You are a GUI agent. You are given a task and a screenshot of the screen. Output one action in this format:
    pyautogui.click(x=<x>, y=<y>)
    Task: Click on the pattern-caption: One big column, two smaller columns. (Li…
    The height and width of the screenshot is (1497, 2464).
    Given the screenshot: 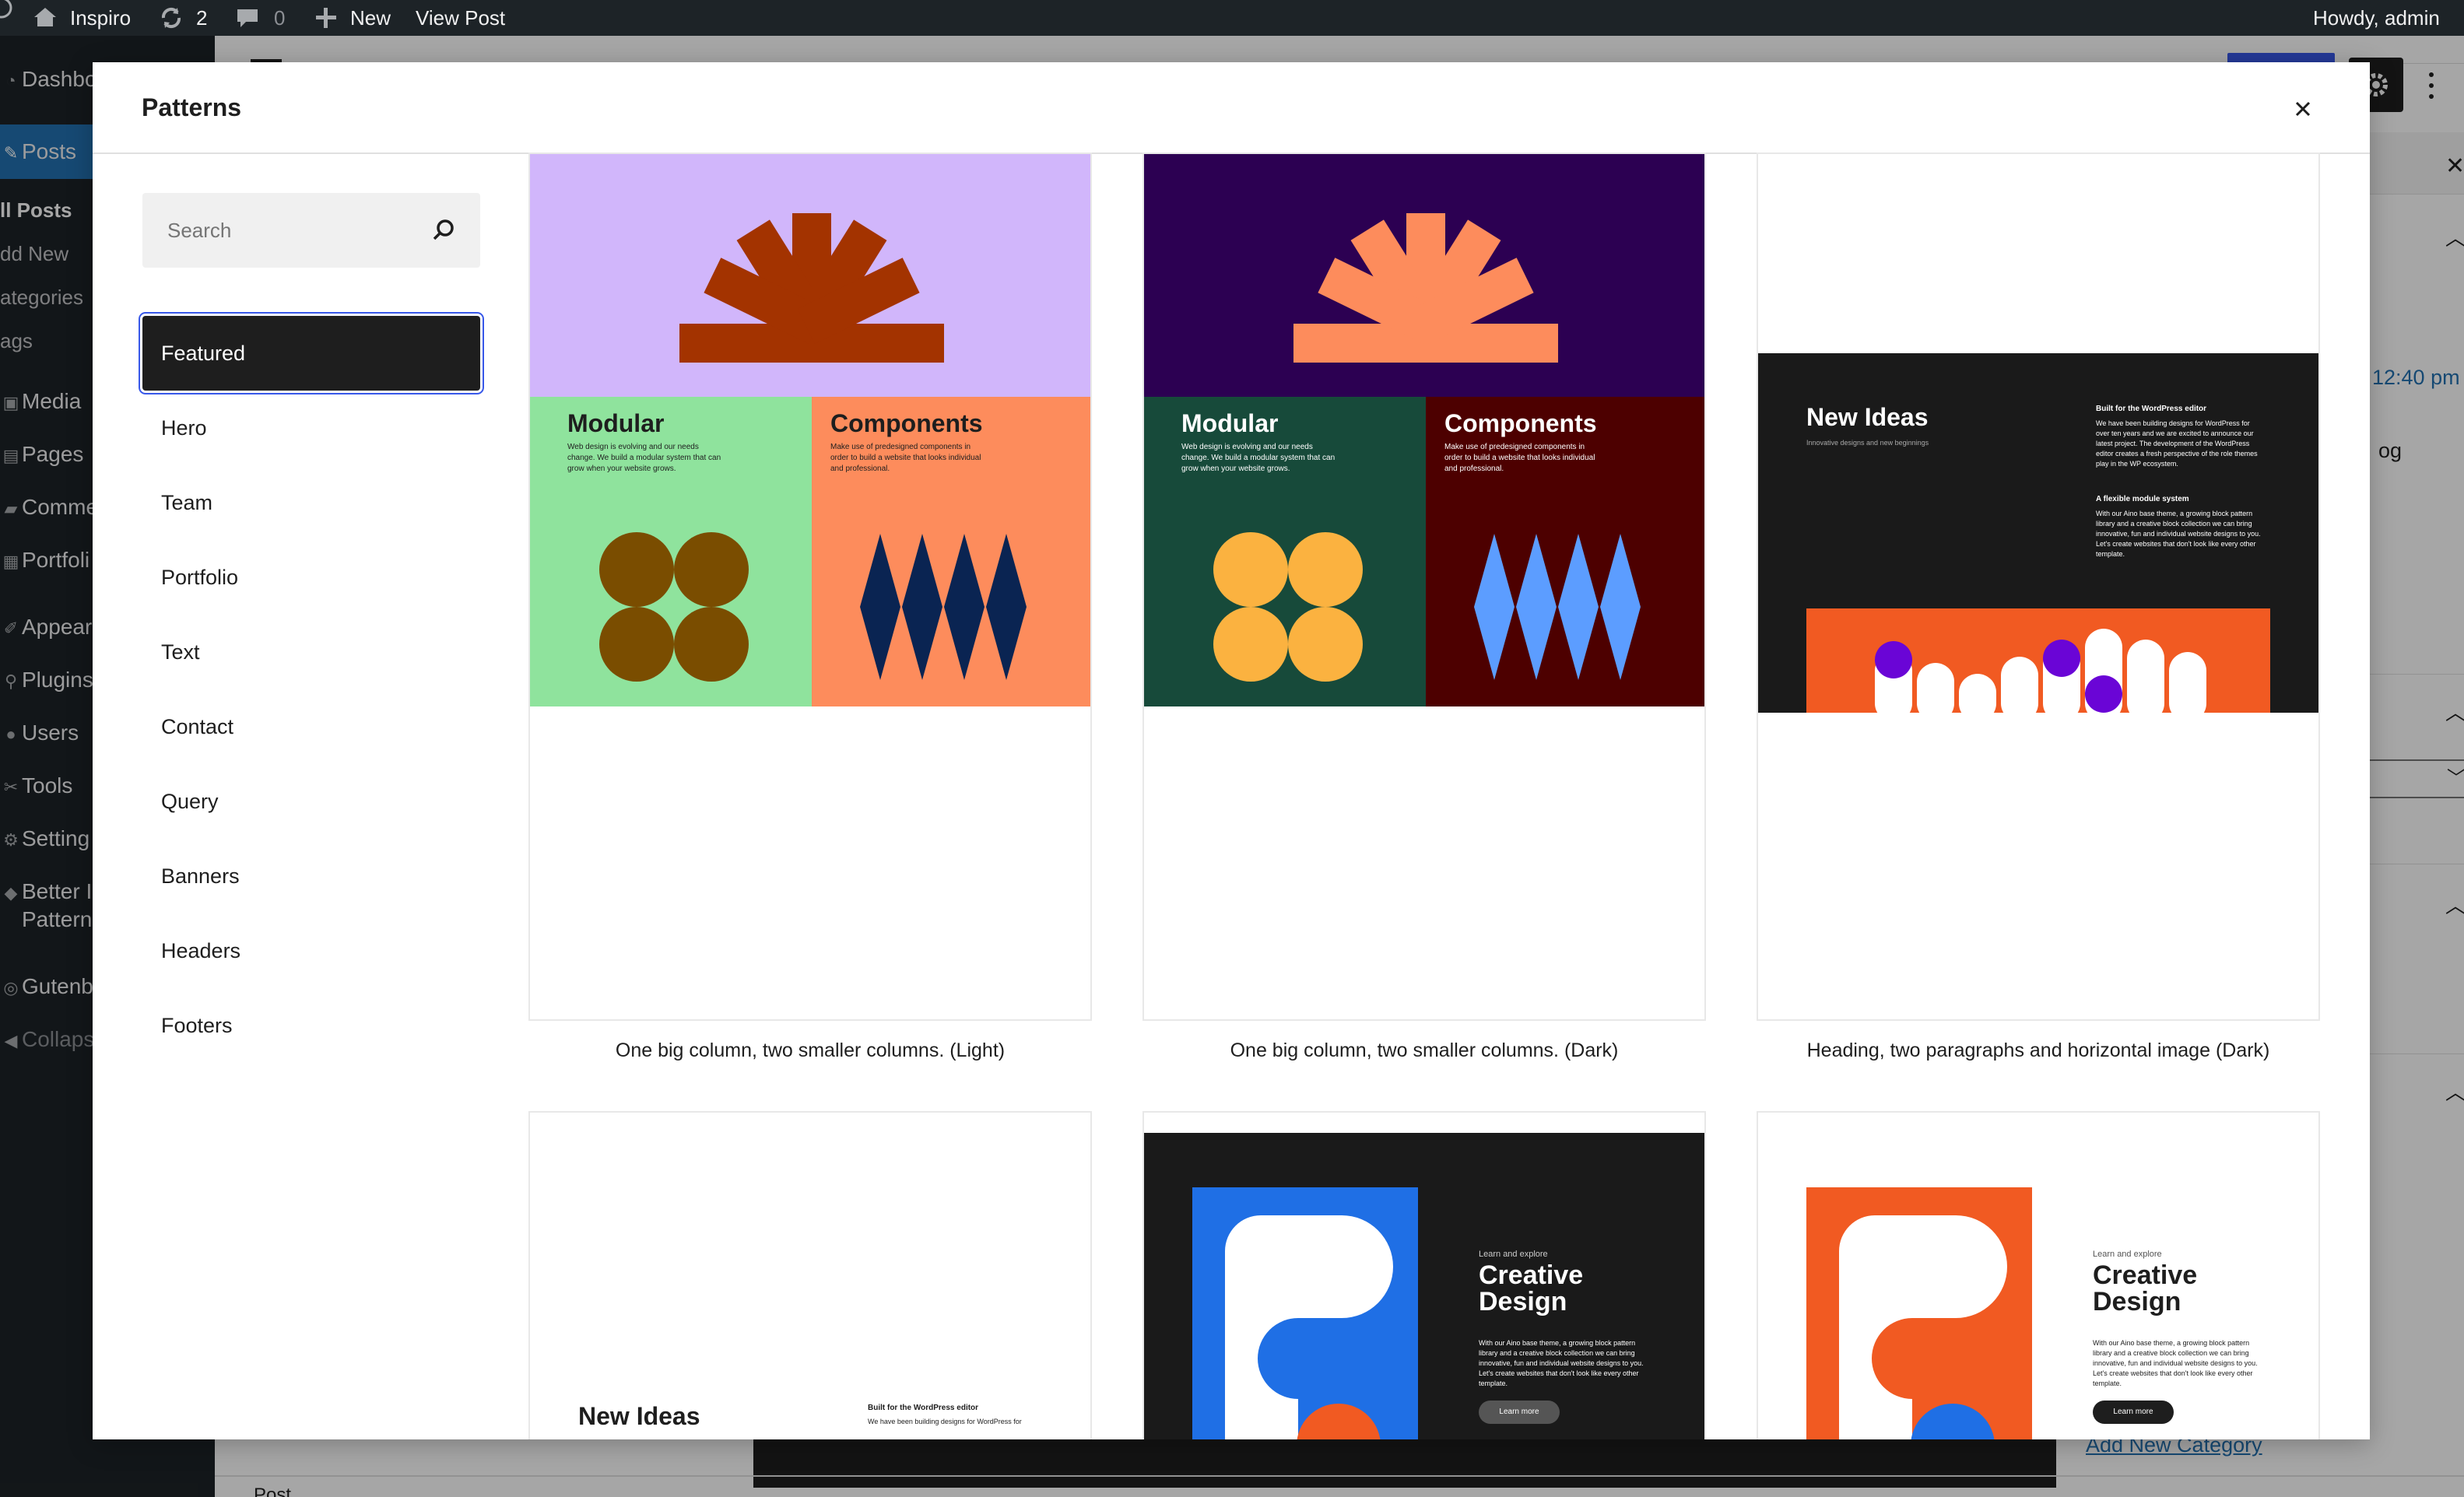 What is the action you would take?
    pyautogui.click(x=811, y=1050)
    